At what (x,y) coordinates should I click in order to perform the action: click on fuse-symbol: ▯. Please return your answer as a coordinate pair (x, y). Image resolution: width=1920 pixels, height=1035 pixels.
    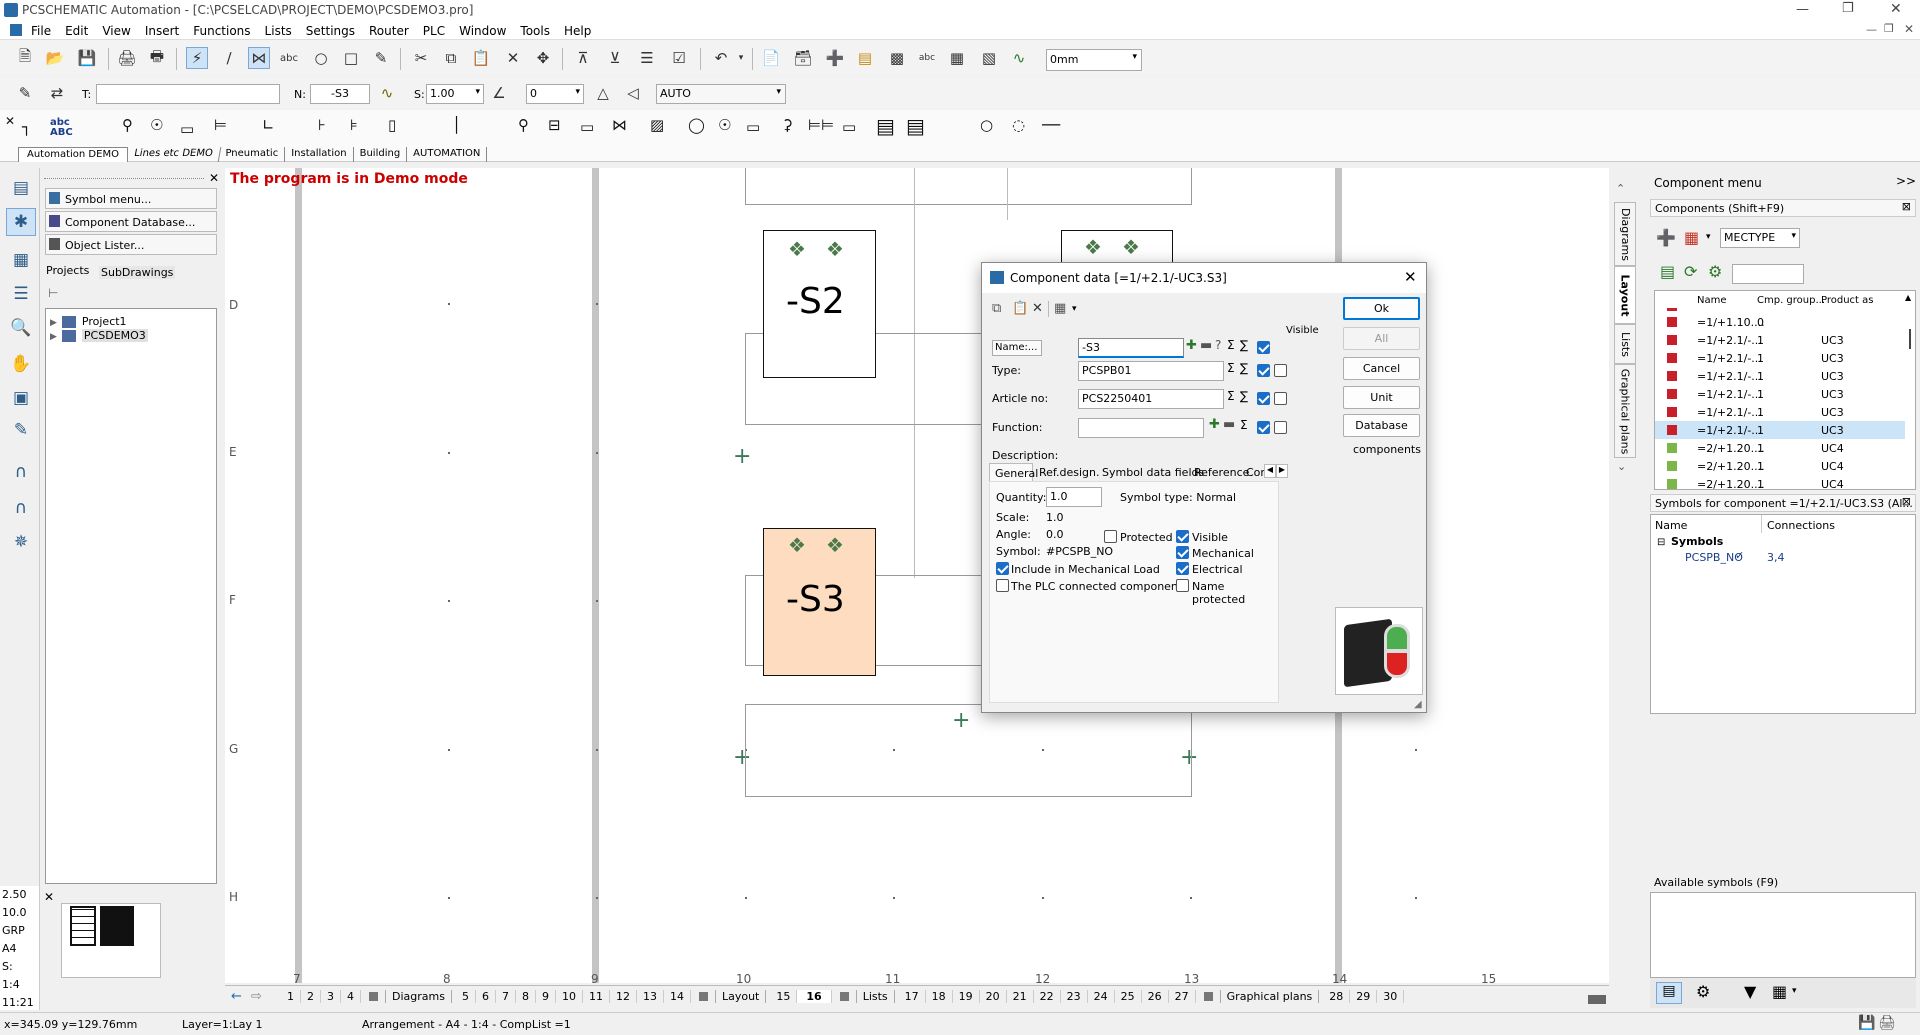
    Looking at the image, I should click on (392, 125).